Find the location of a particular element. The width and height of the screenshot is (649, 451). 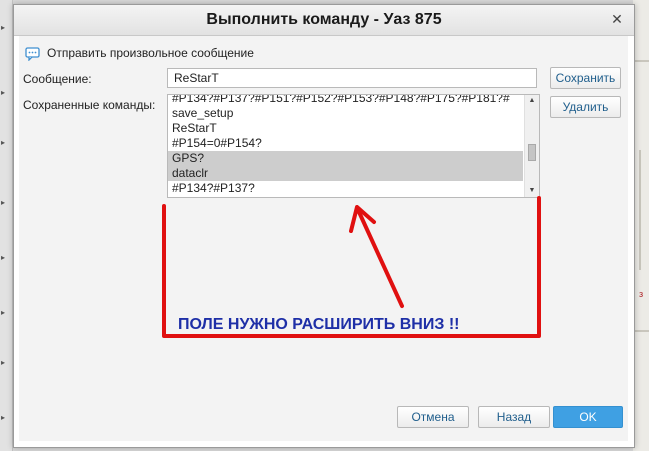

saved-command-item: #P154=0#P154? is located at coordinates (345, 143).